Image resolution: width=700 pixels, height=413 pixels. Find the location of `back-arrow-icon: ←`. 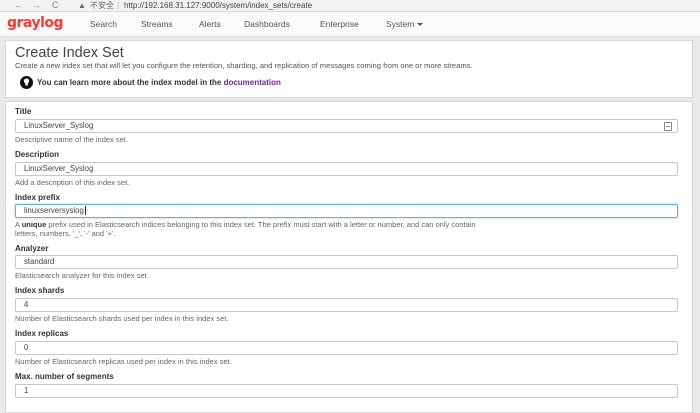

back-arrow-icon: ← is located at coordinates (18, 5).